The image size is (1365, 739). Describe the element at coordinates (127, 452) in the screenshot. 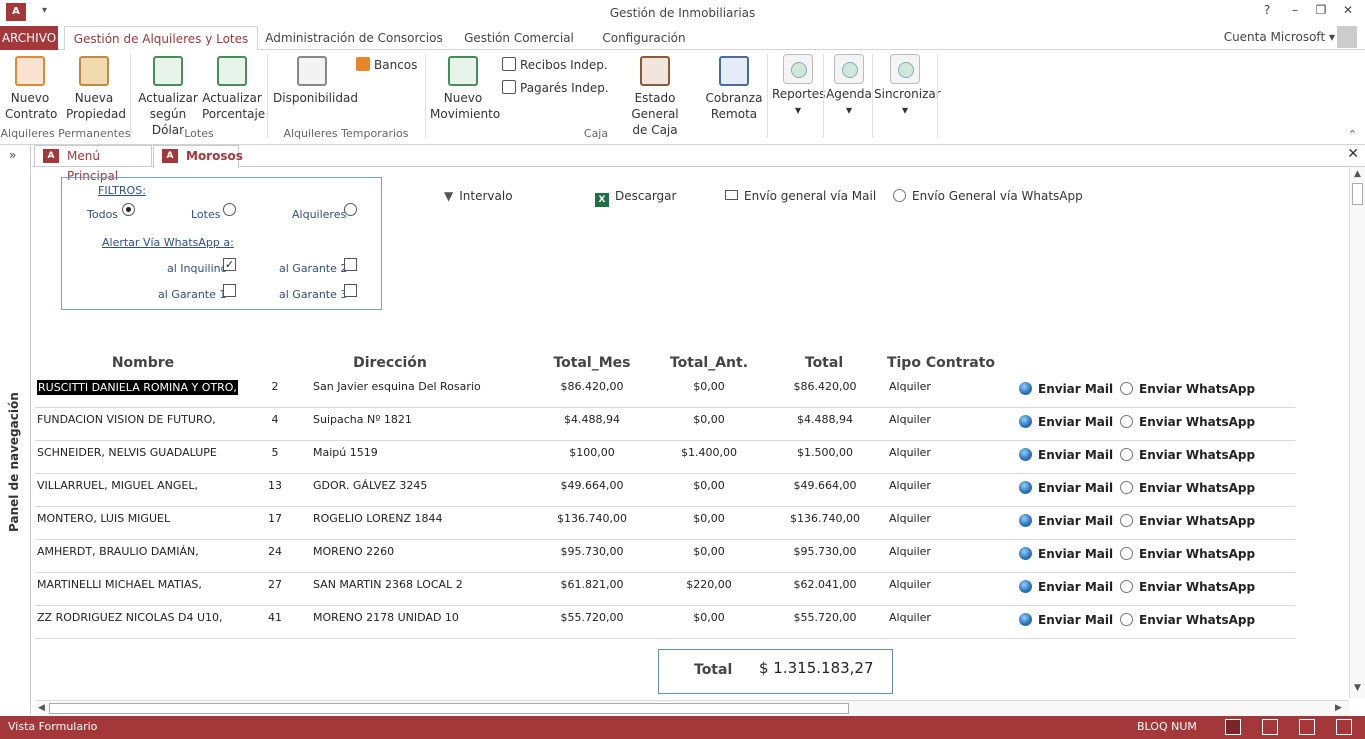

I see `cell-nombre: SCHNEIDER, NELVIS GUADALUPE` at that location.